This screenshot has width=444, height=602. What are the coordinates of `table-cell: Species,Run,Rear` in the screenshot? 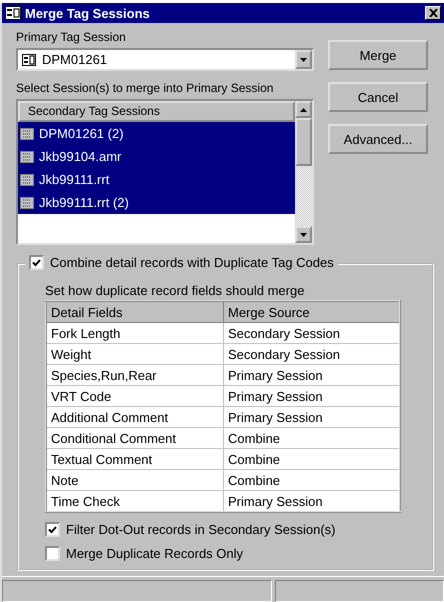 It's located at (135, 375).